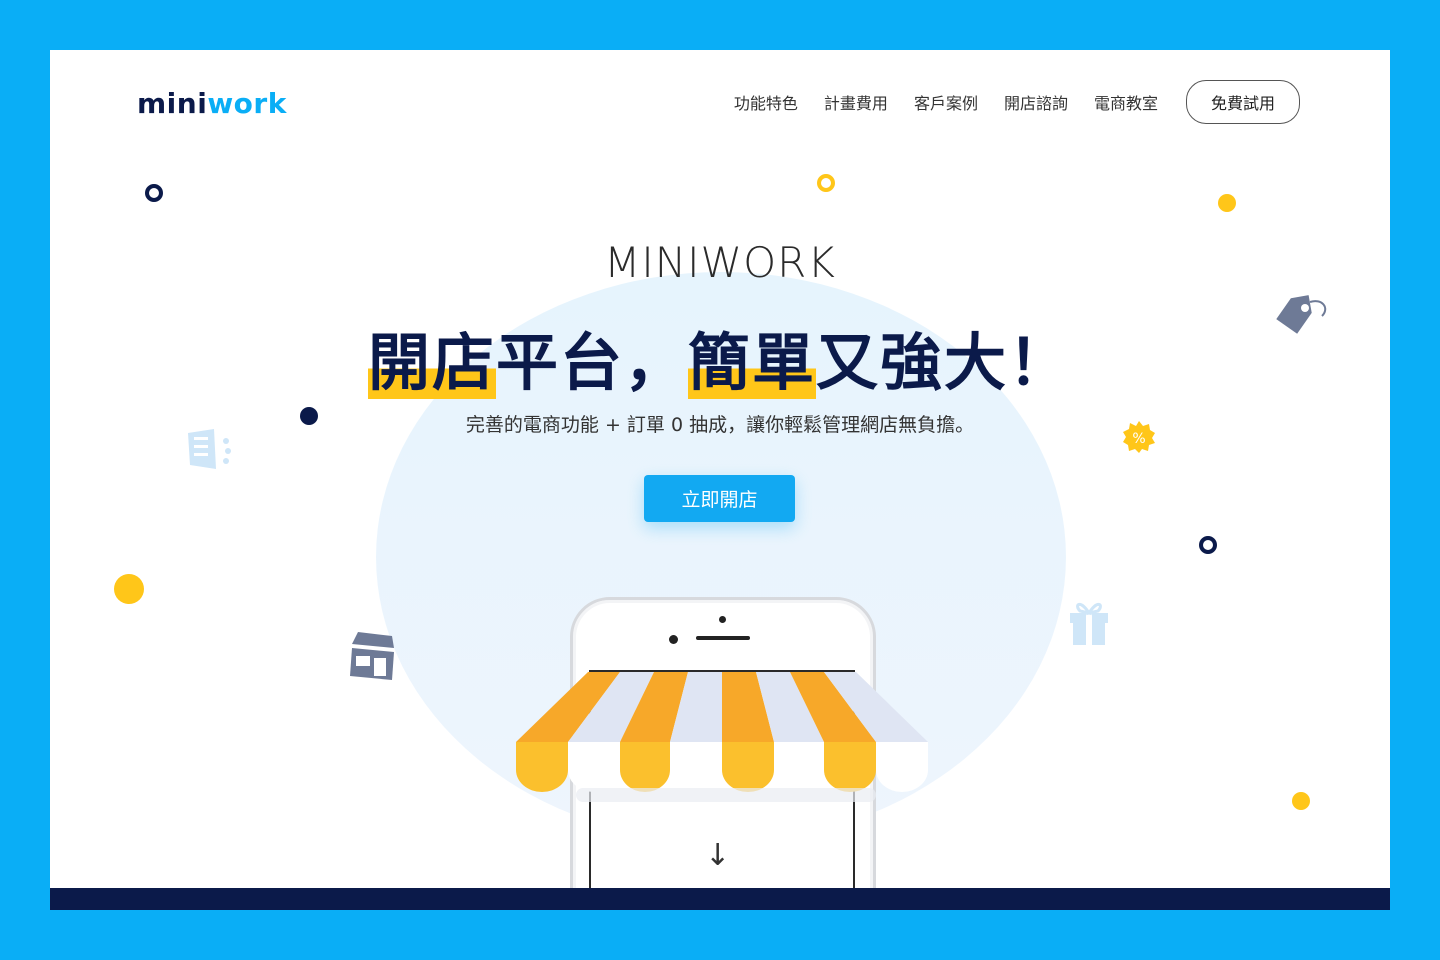 This screenshot has width=1440, height=960. I want to click on open-store-button: 立即開店, so click(719, 498).